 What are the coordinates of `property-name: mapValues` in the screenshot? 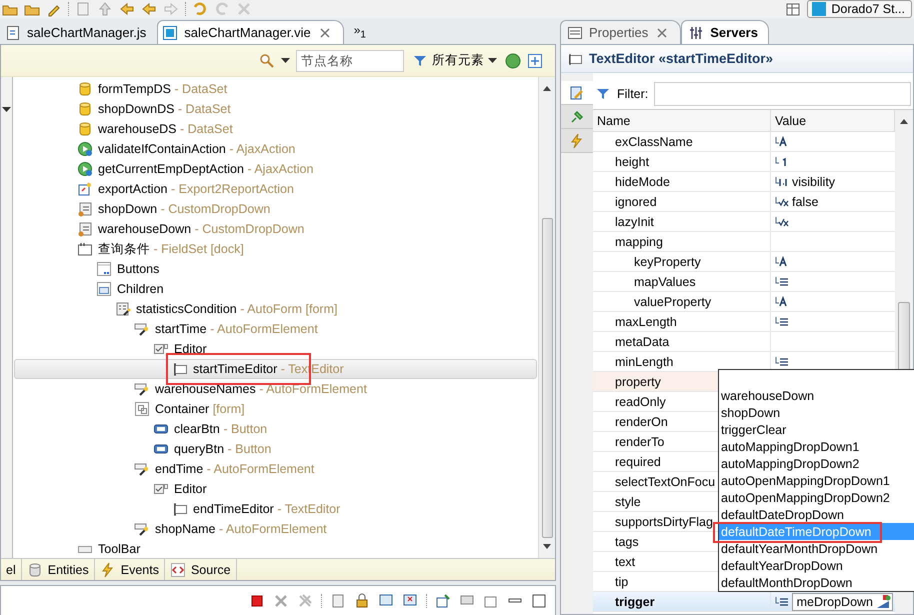 It's located at (665, 281).